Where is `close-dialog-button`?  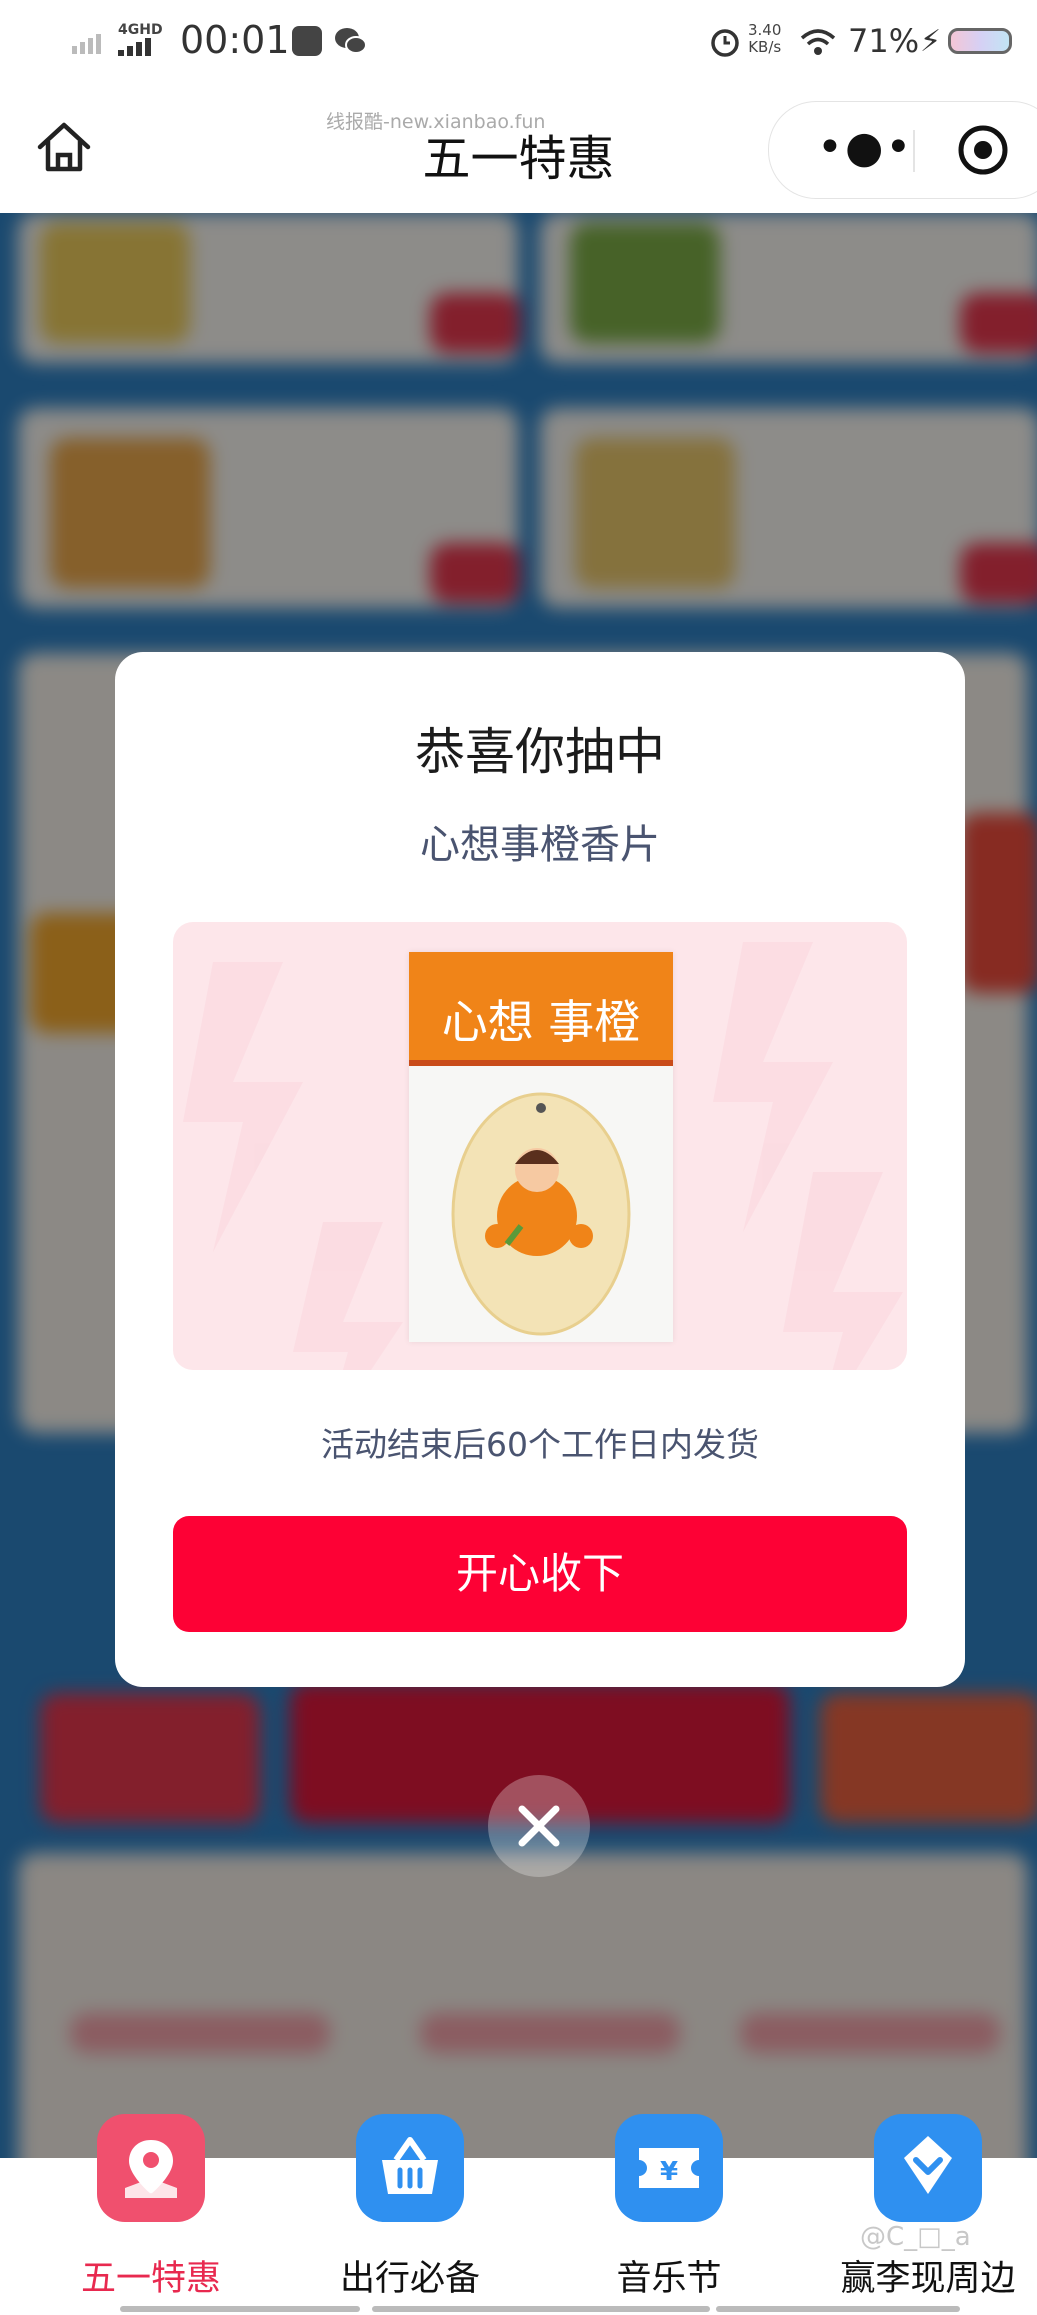 close-dialog-button is located at coordinates (539, 1826).